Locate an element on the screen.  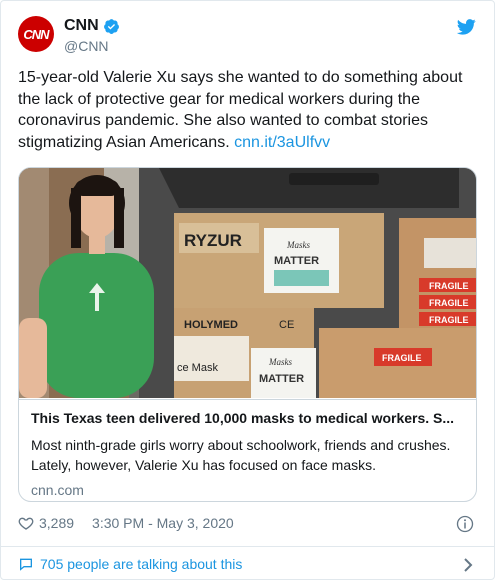
verified-badge-icon is located at coordinates (111, 26).